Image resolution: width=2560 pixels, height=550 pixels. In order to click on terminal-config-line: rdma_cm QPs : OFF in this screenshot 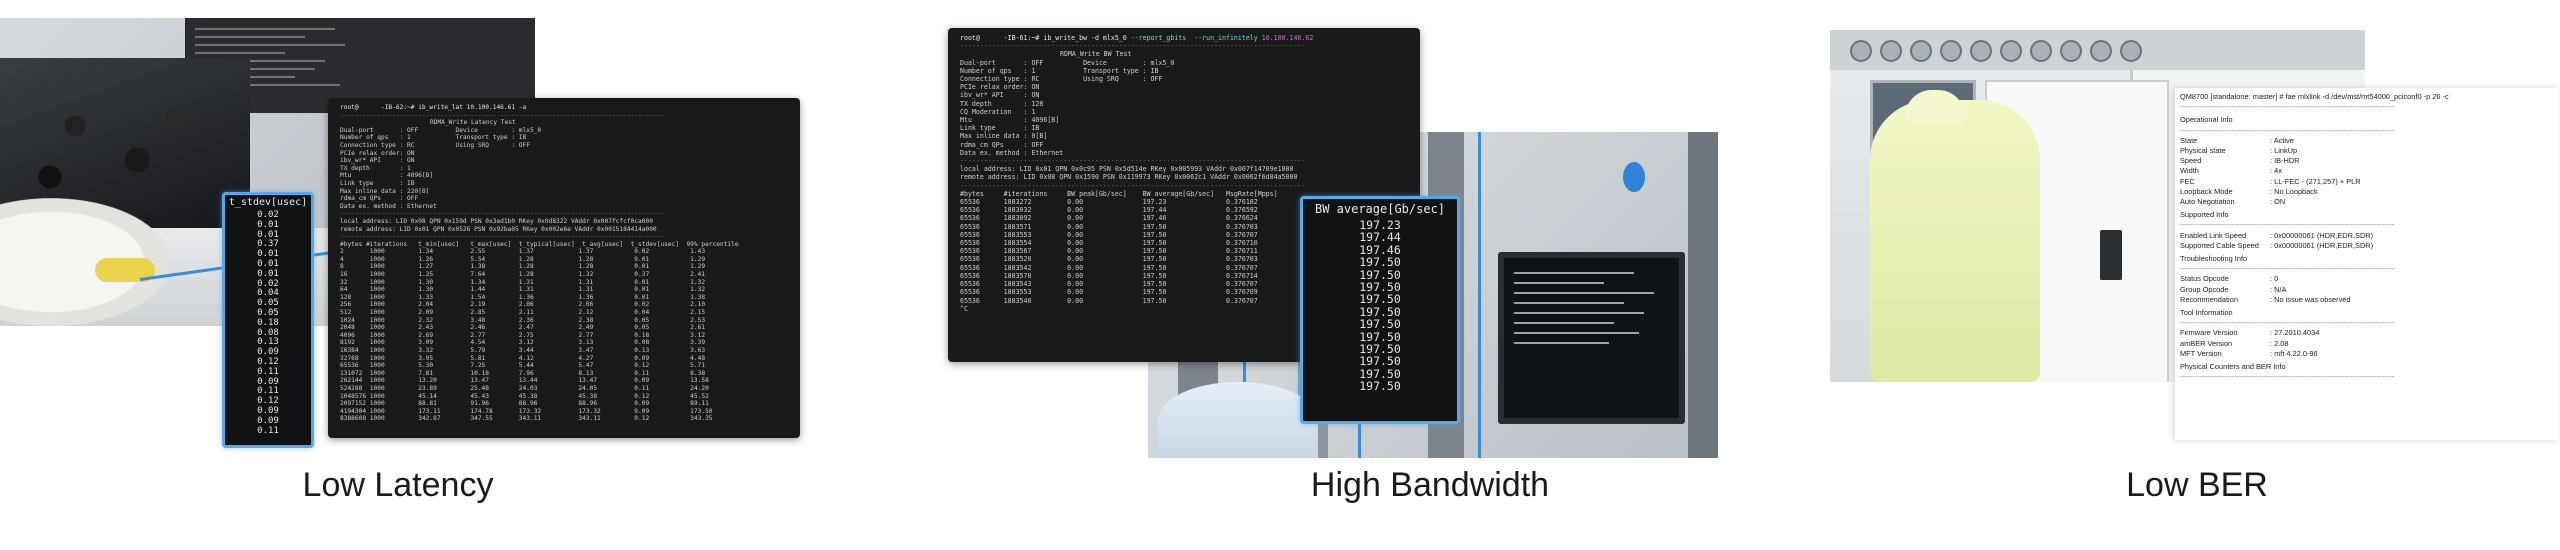, I will do `click(1002, 144)`.